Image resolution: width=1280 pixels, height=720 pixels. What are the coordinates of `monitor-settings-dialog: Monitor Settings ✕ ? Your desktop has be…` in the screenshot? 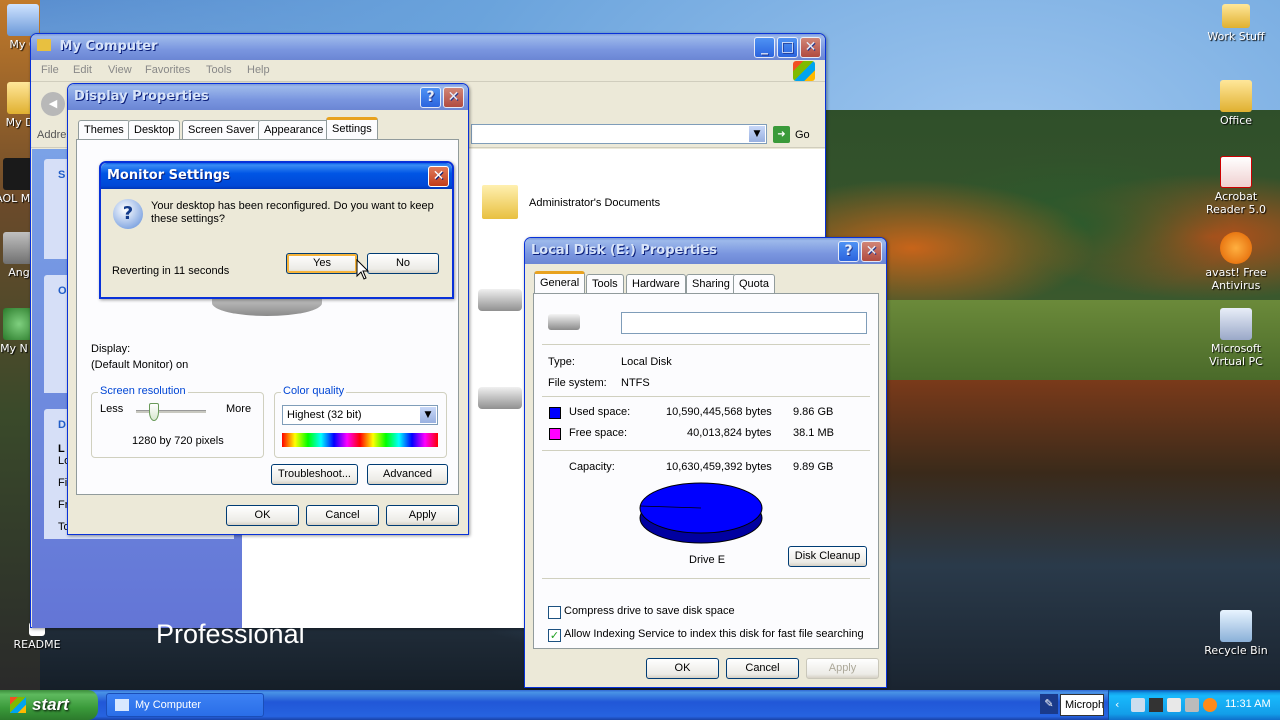 It's located at (276, 230).